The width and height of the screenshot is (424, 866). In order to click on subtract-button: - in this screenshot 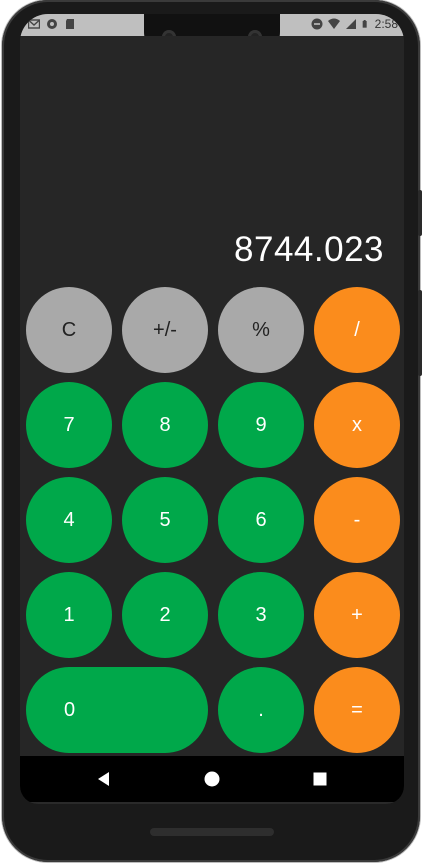, I will do `click(357, 520)`.